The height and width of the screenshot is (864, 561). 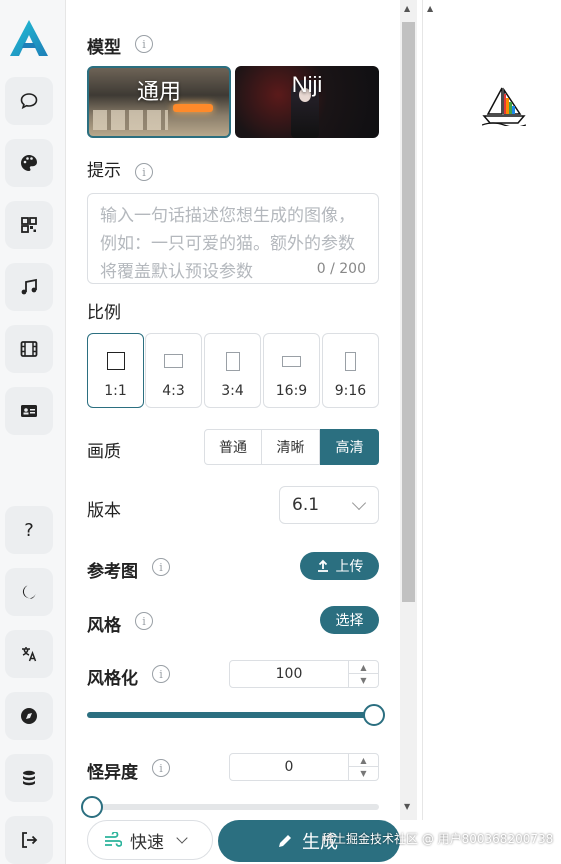 I want to click on landscape-shape-icon, so click(x=173, y=361).